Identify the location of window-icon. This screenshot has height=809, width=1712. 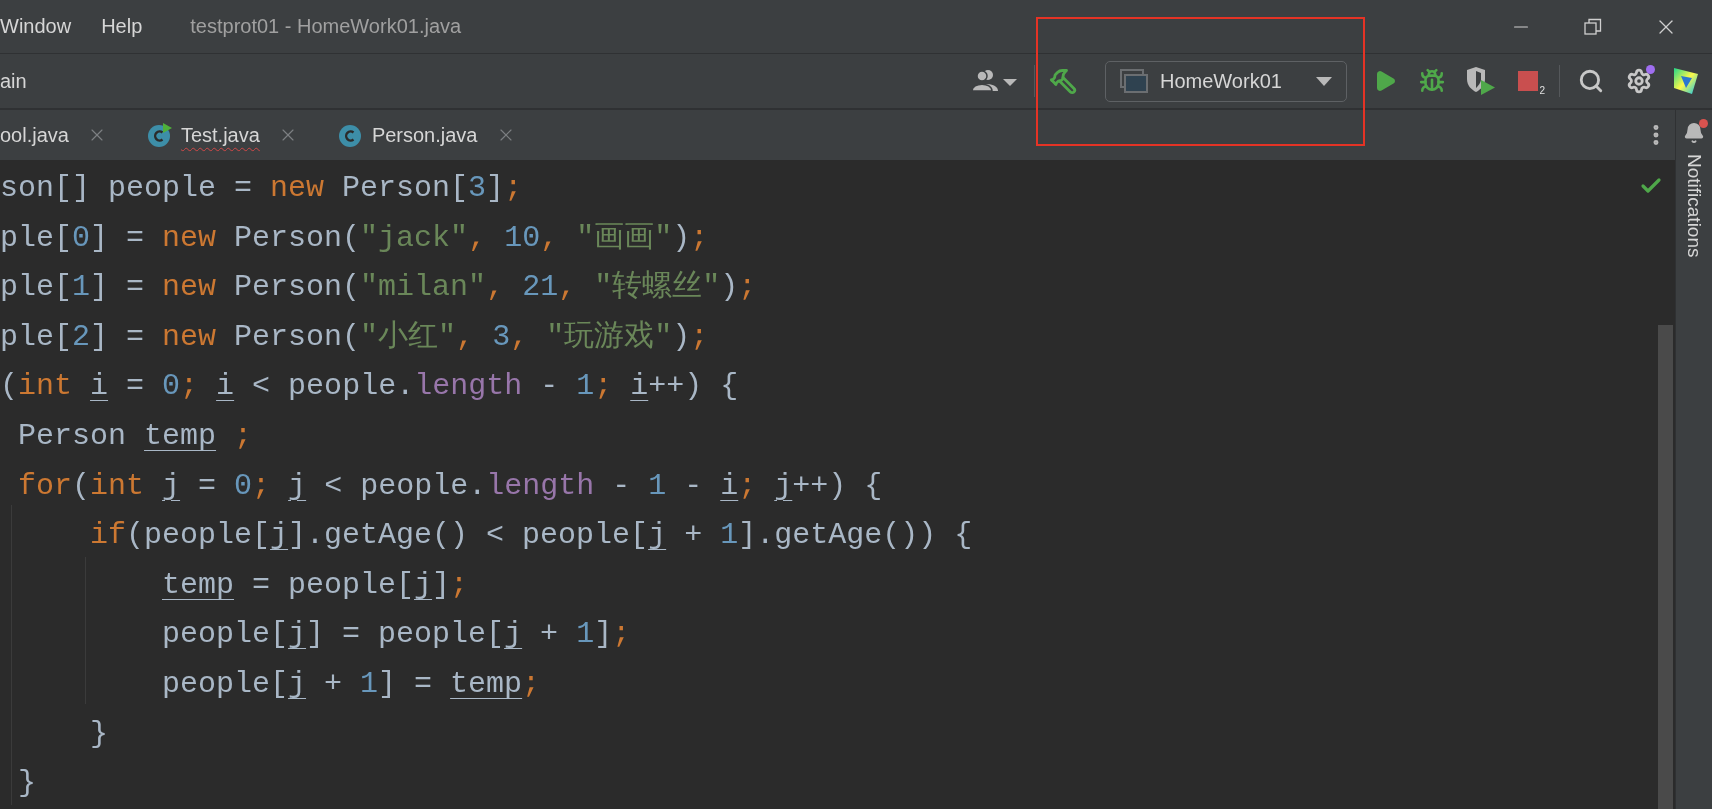
(1134, 81).